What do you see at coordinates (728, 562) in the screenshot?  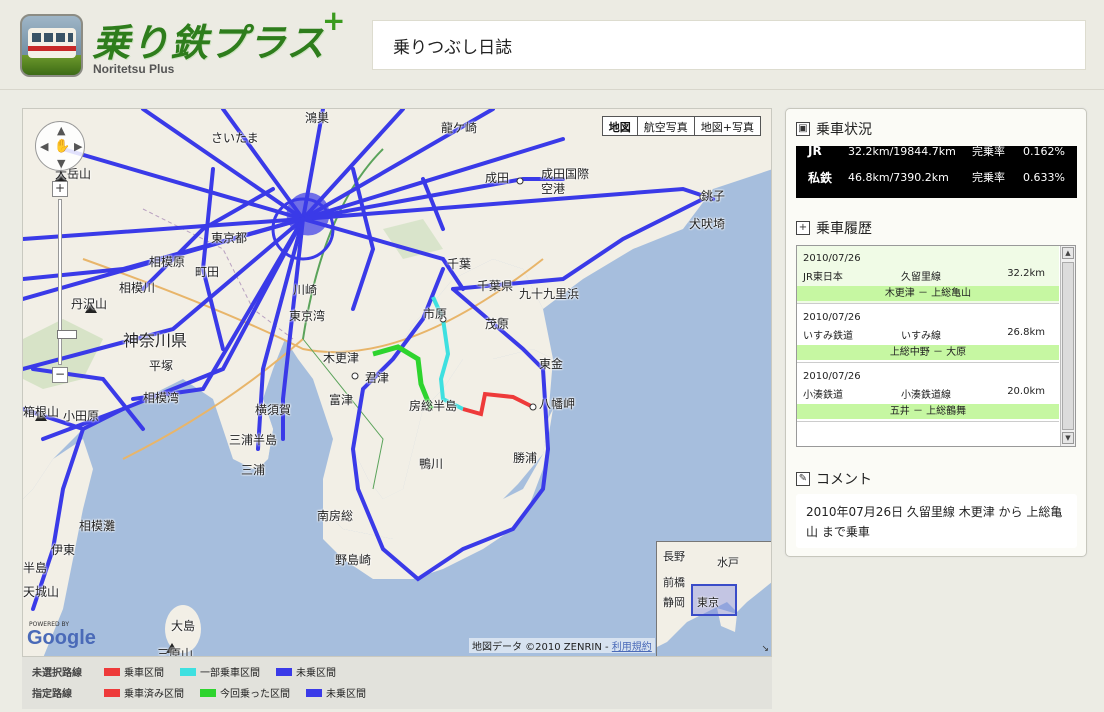 I see `overview-label: 水戸` at bounding box center [728, 562].